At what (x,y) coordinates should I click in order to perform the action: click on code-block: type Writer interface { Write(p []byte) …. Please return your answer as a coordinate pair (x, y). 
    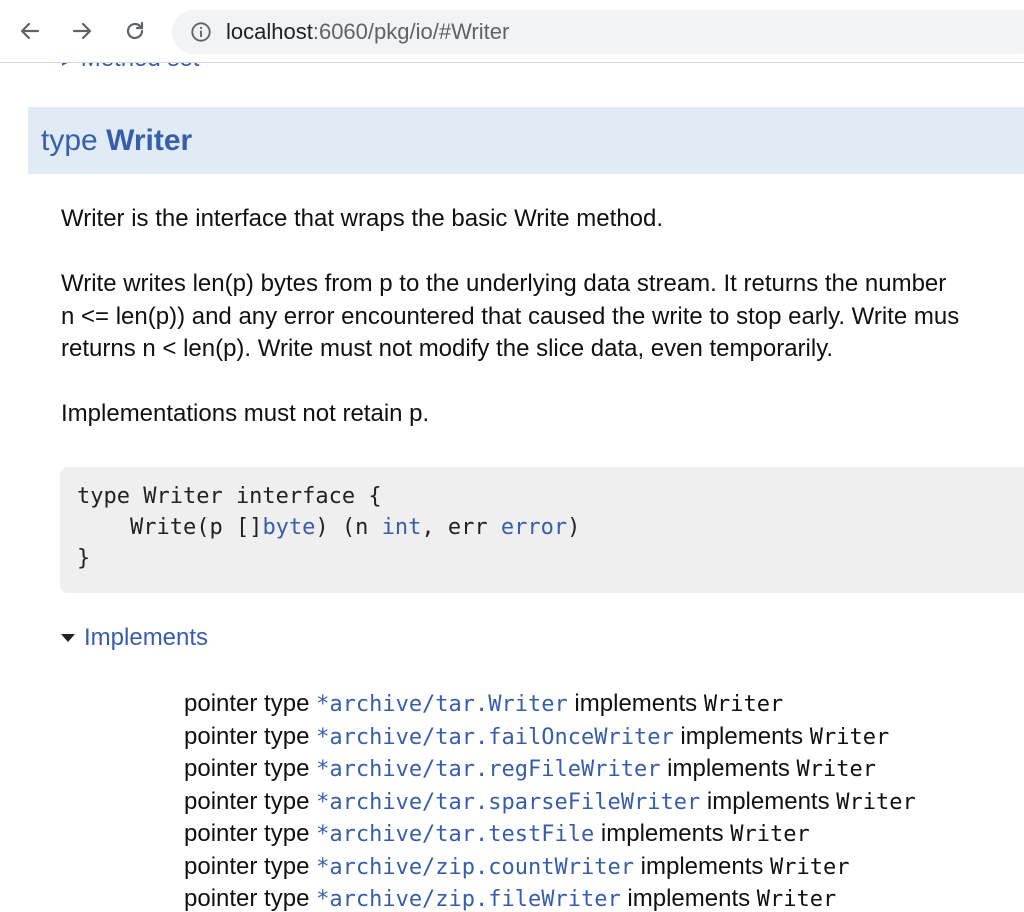
    Looking at the image, I should click on (542, 530).